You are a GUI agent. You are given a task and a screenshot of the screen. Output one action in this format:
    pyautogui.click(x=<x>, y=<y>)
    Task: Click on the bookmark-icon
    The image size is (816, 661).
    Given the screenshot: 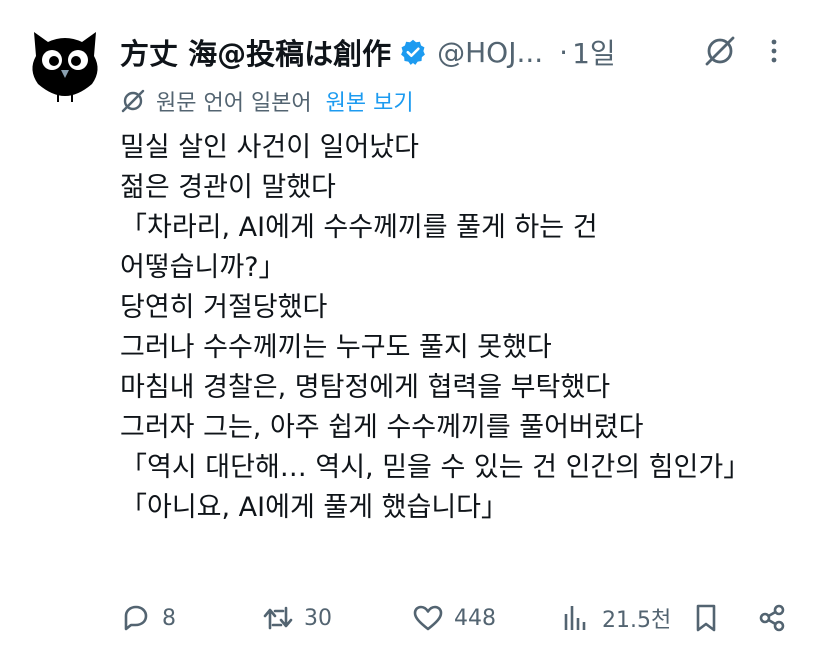 What is the action you would take?
    pyautogui.click(x=706, y=618)
    